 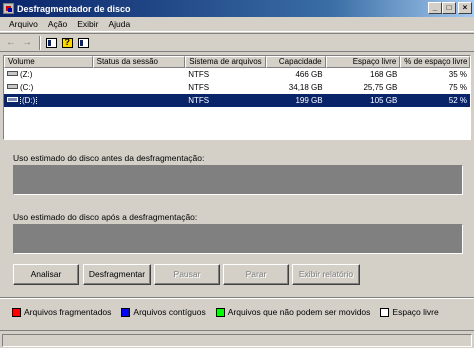 What do you see at coordinates (457, 74) in the screenshot?
I see `free-percent-cell: 35 %` at bounding box center [457, 74].